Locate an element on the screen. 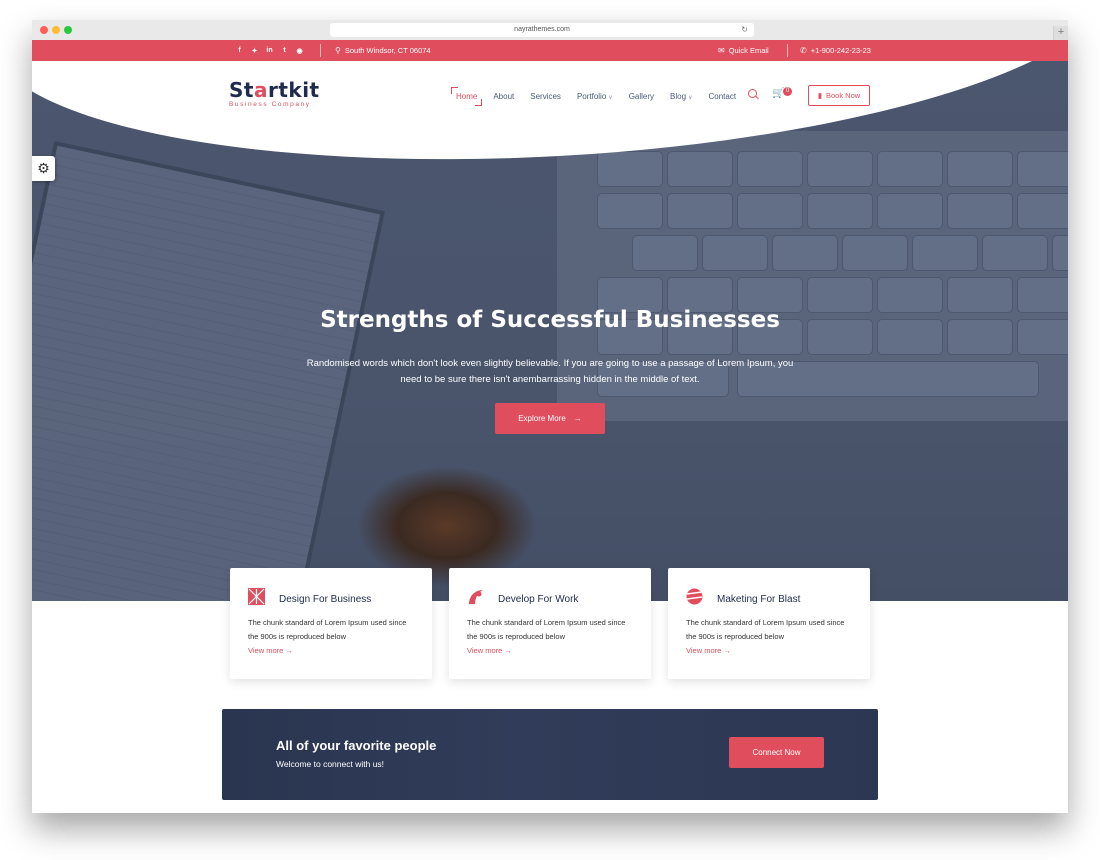  book-icon: ▮ is located at coordinates (819, 95).